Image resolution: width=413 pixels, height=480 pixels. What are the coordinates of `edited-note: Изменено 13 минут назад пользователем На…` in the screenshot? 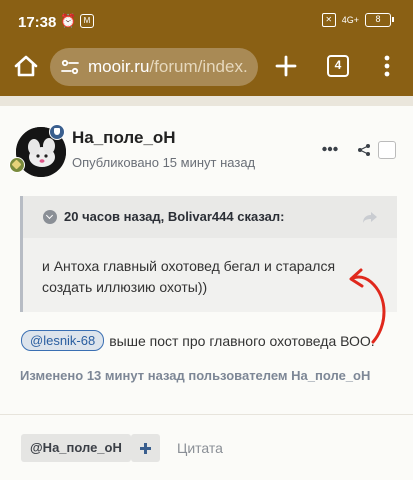 It's located at (195, 375).